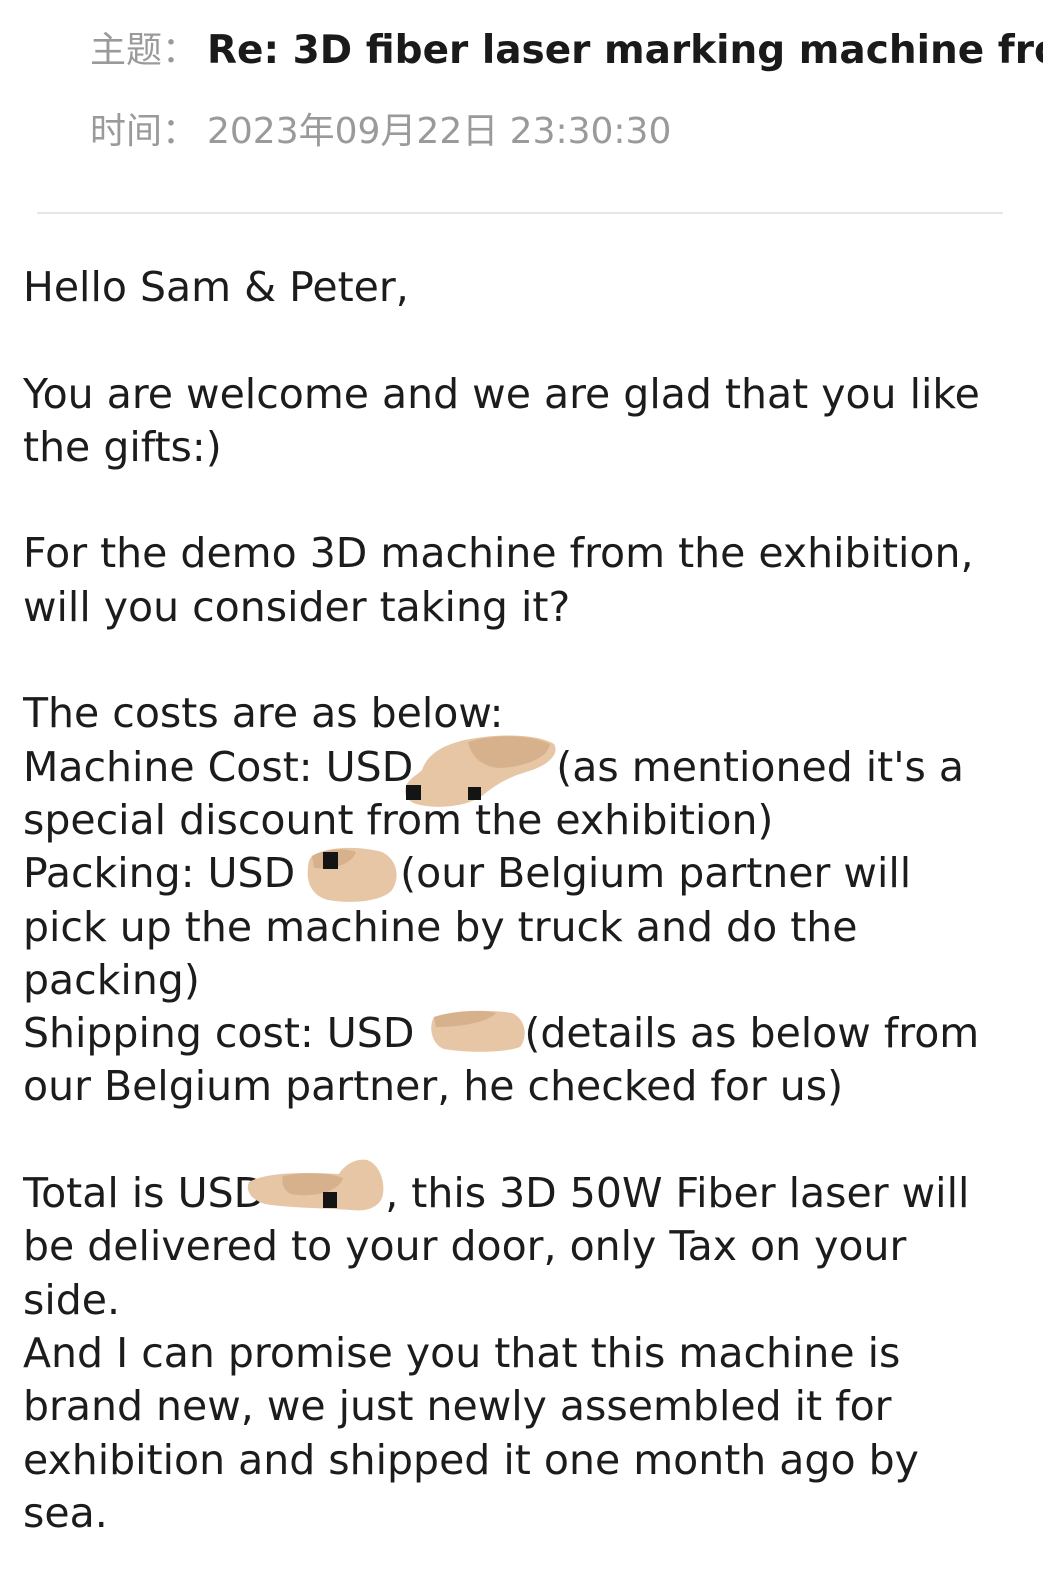 The width and height of the screenshot is (1043, 1588). Describe the element at coordinates (439, 131) in the screenshot. I see `sent-time: 2023年09月22日 23:30:30` at that location.